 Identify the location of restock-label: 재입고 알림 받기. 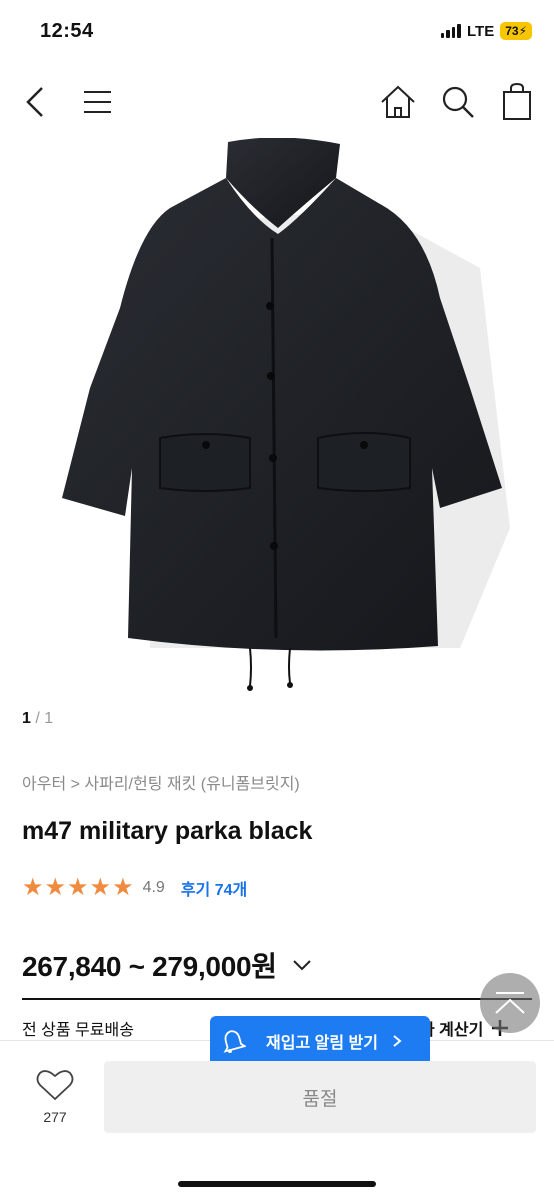
(322, 1043).